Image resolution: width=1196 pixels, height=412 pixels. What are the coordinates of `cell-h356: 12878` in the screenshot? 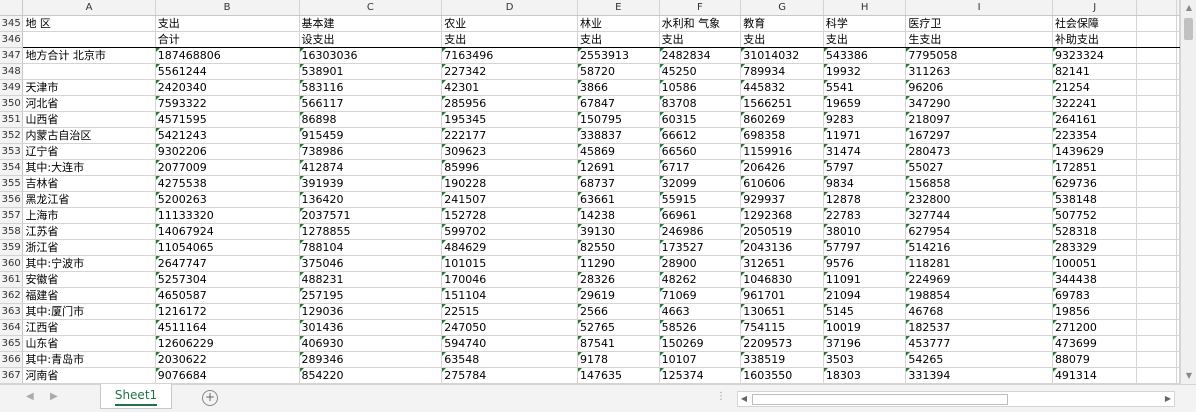 It's located at (865, 199).